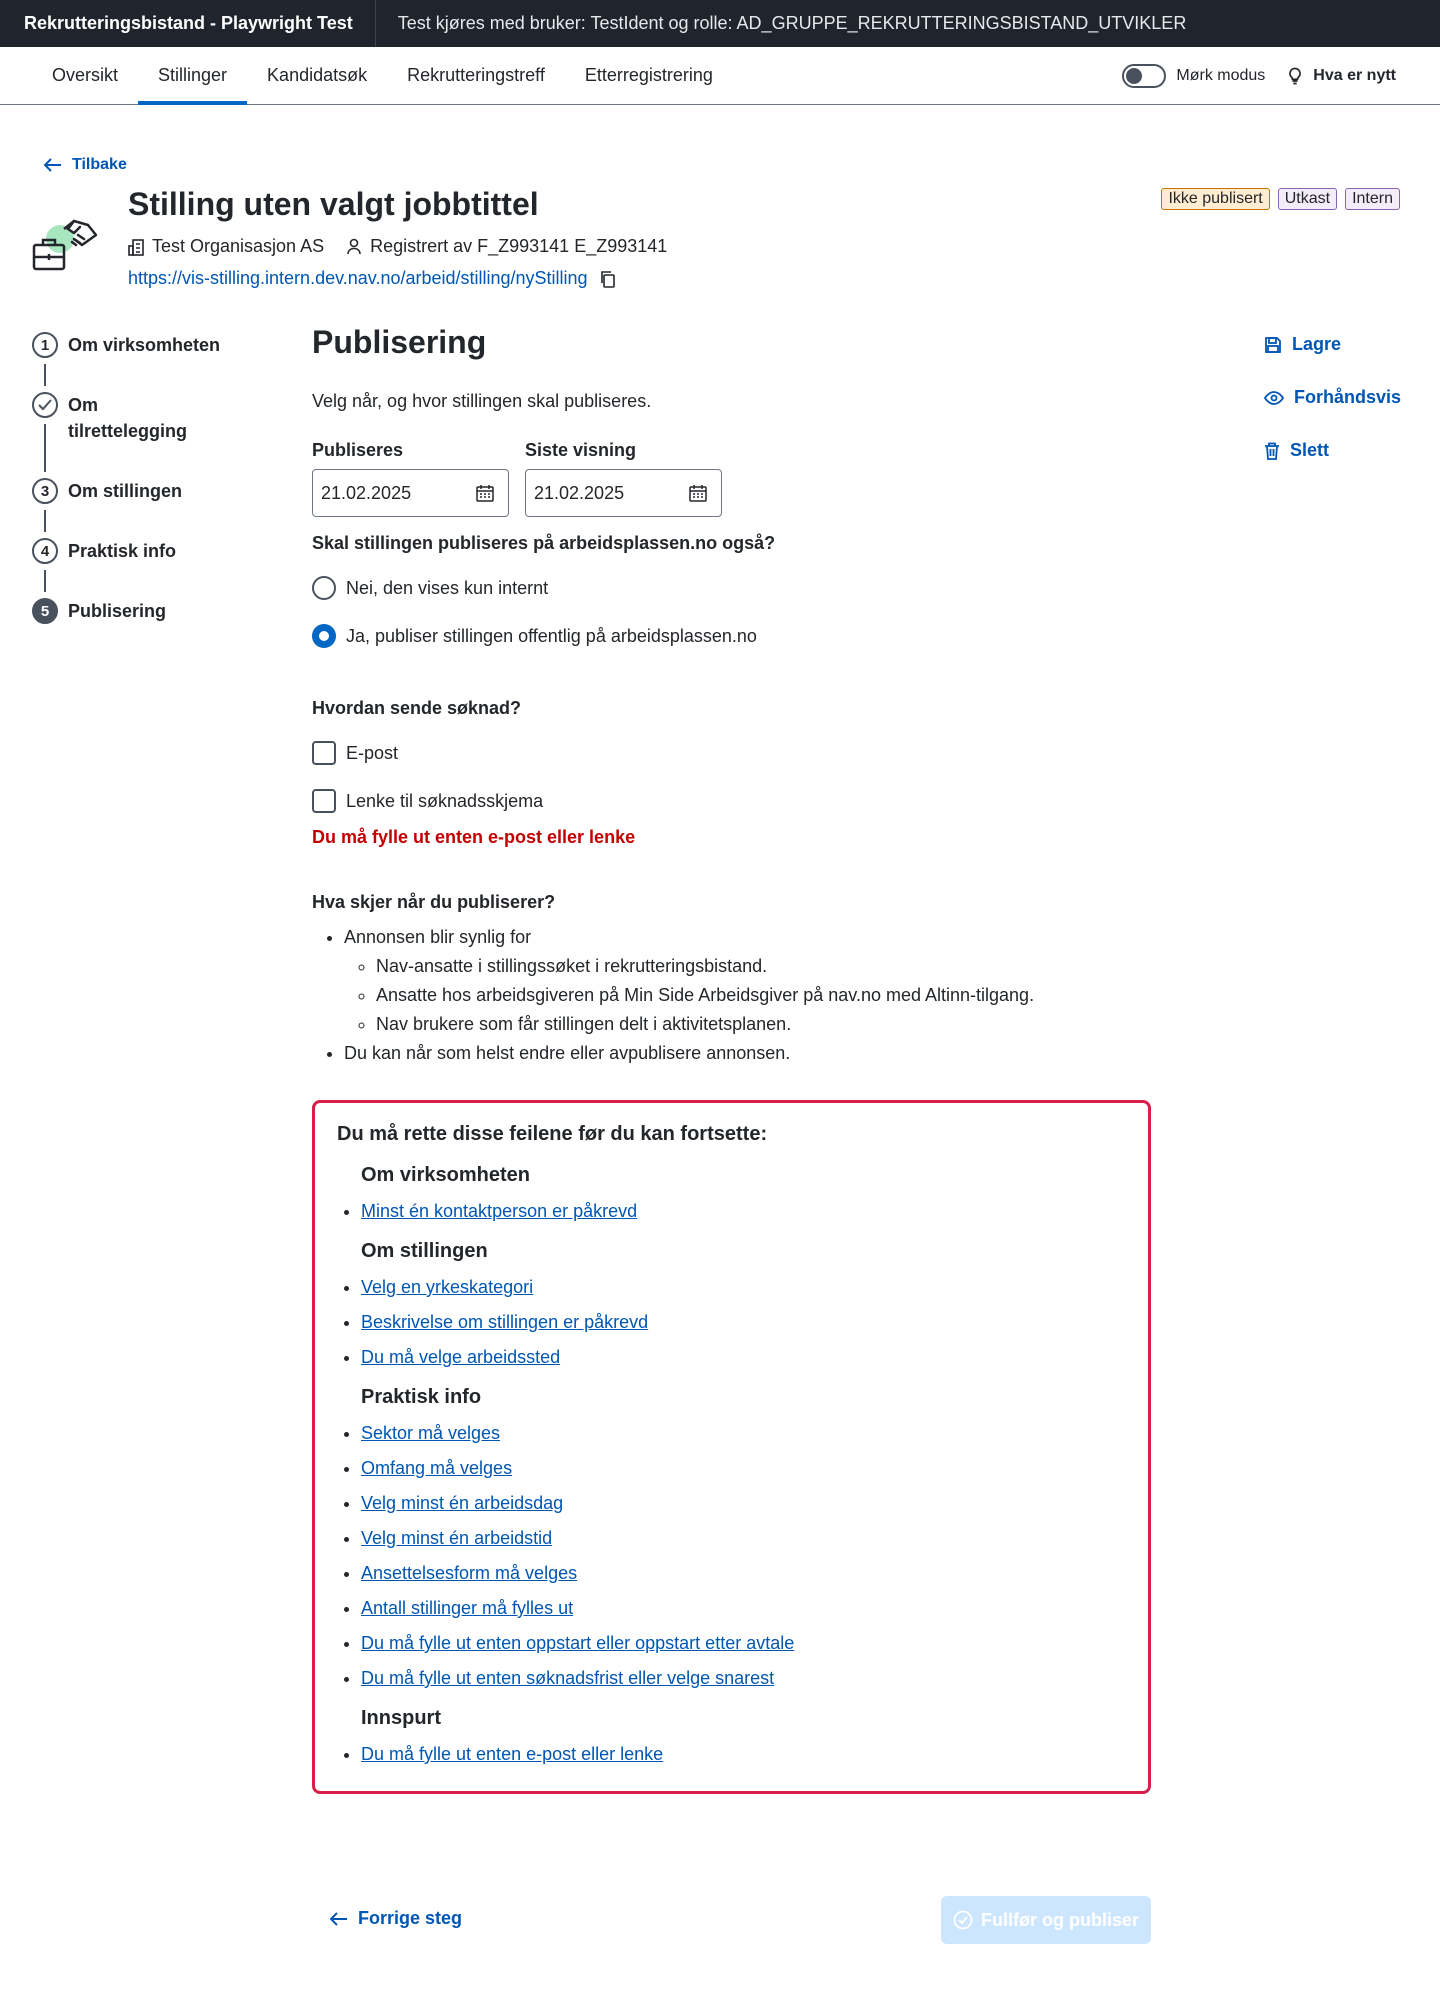  Describe the element at coordinates (117, 611) in the screenshot. I see `step-label: Publisering` at that location.